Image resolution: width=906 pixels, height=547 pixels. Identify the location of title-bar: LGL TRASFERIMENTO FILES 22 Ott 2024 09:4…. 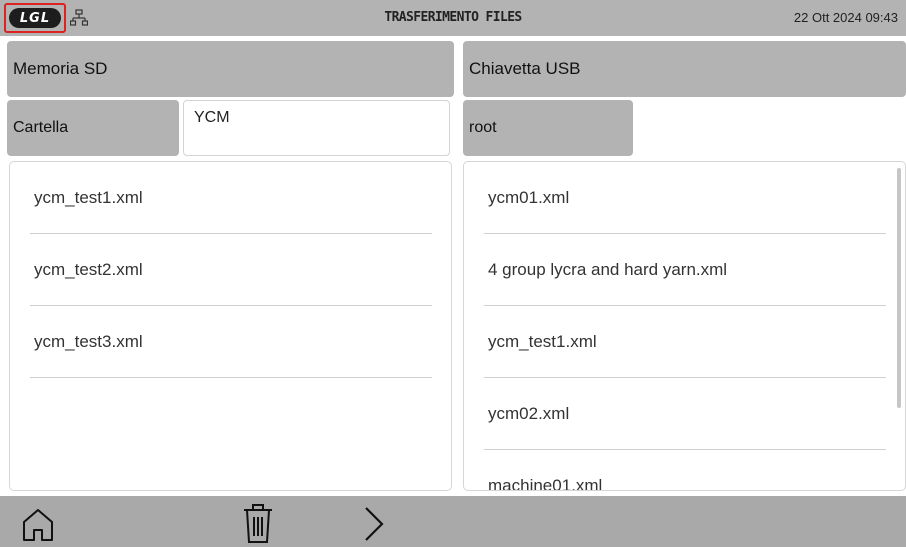
(453, 18).